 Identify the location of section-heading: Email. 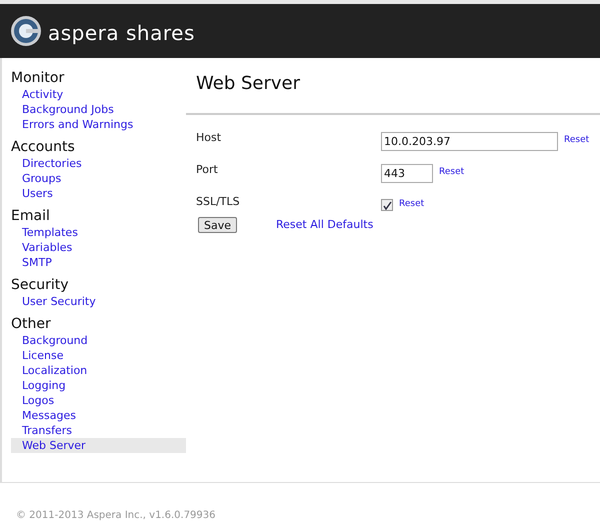
(31, 216).